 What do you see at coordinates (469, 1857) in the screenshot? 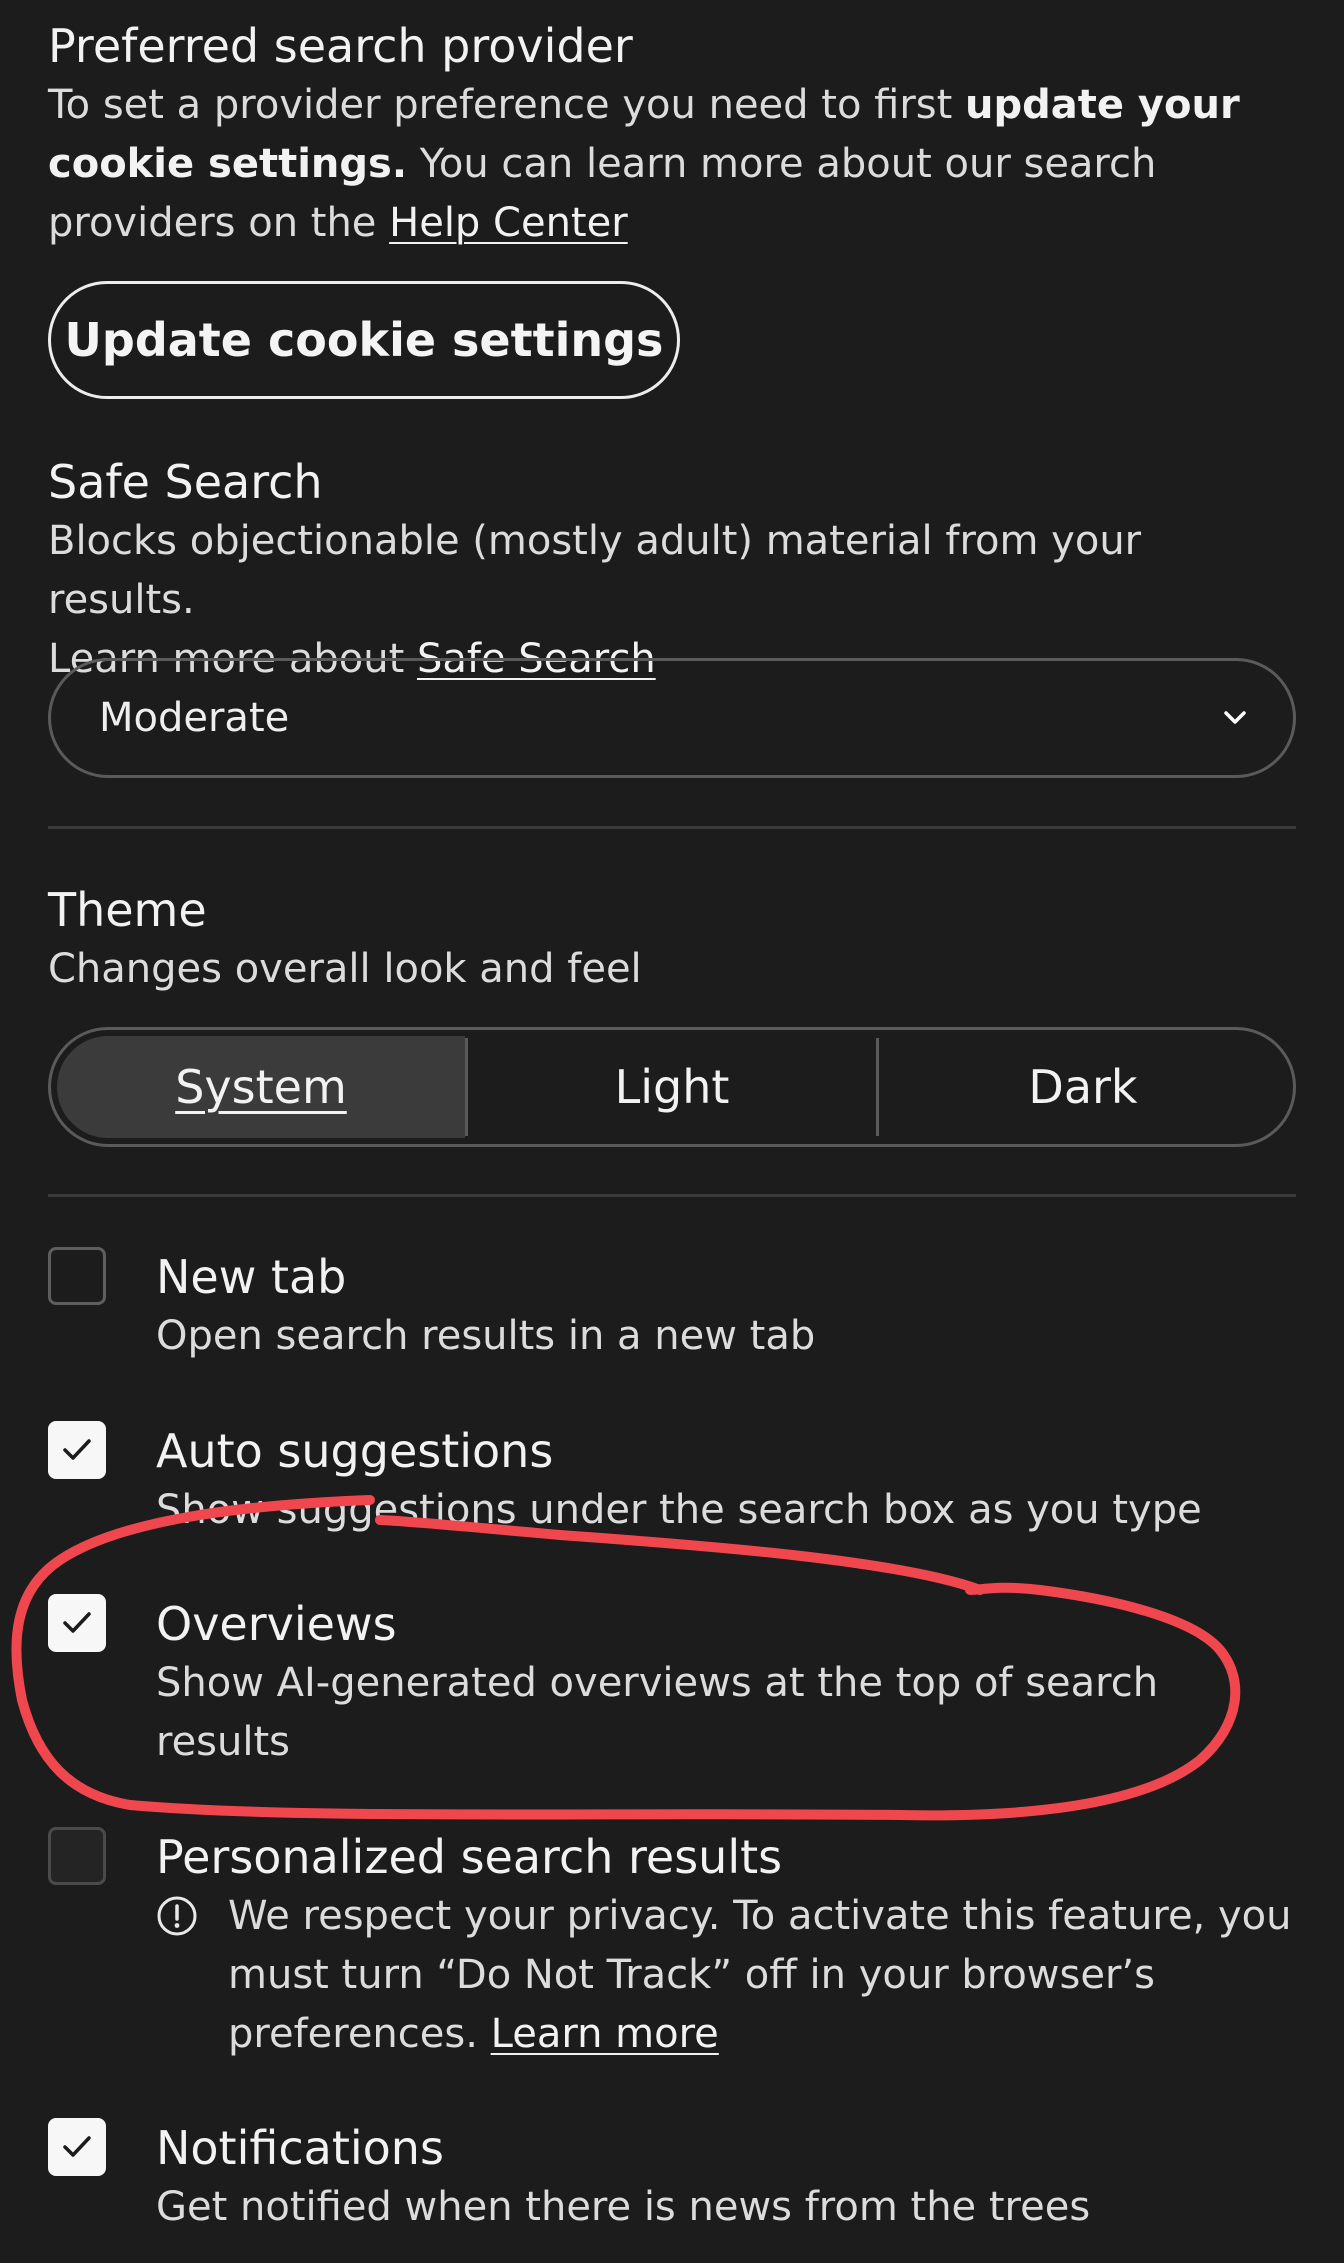
I see `option-label: Personalized search results` at bounding box center [469, 1857].